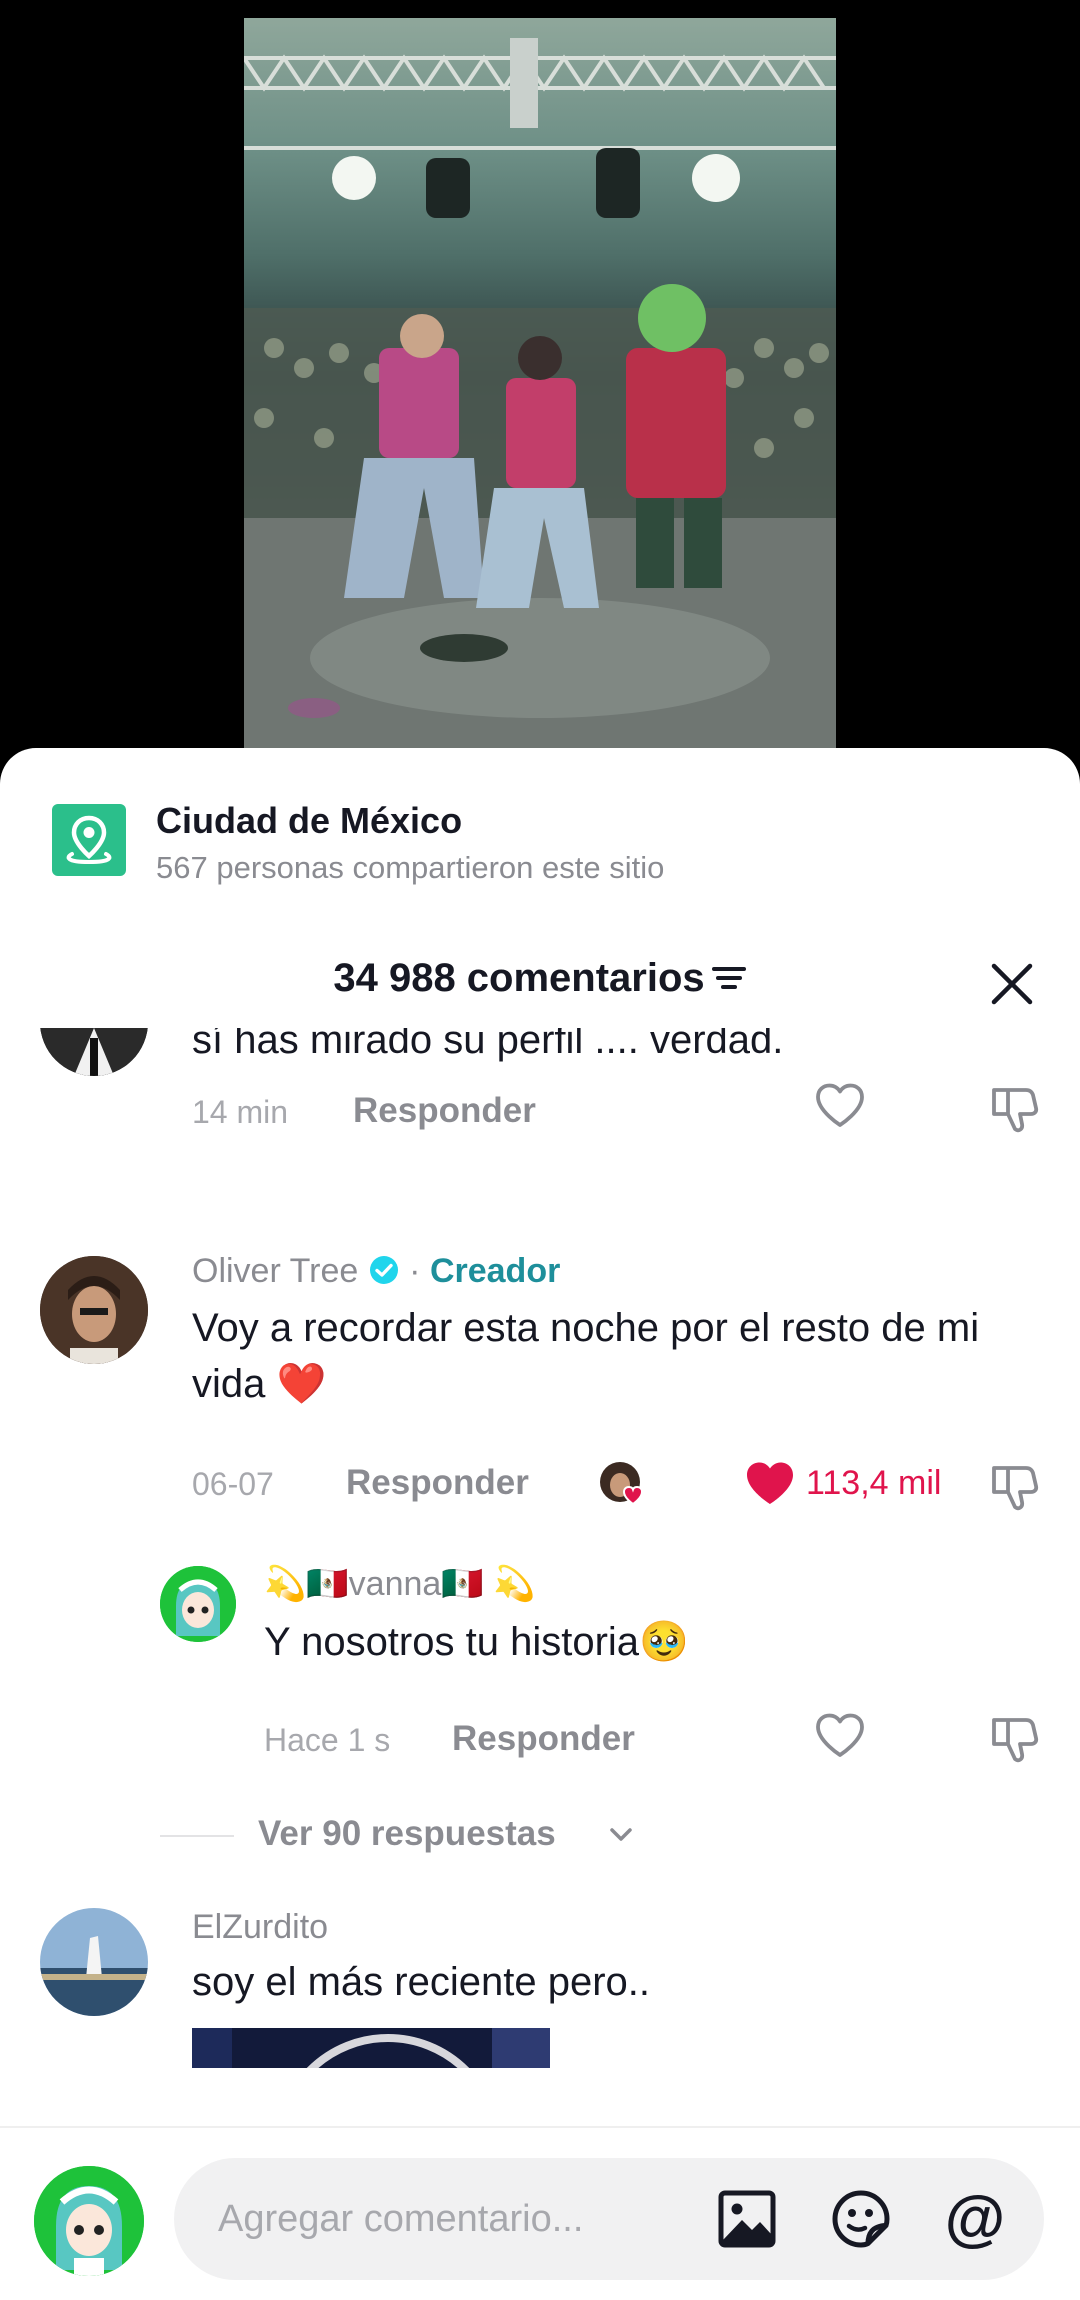  Describe the element at coordinates (384, 1274) in the screenshot. I see `verified-badge-icon` at that location.